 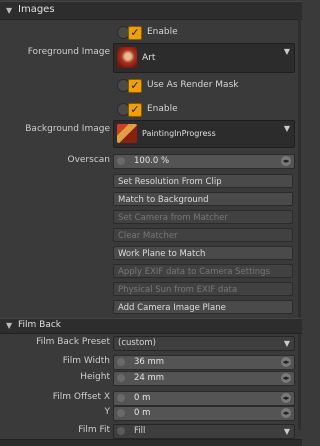 What do you see at coordinates (204, 431) in the screenshot?
I see `film-fit-dropdown: Fill ▼` at bounding box center [204, 431].